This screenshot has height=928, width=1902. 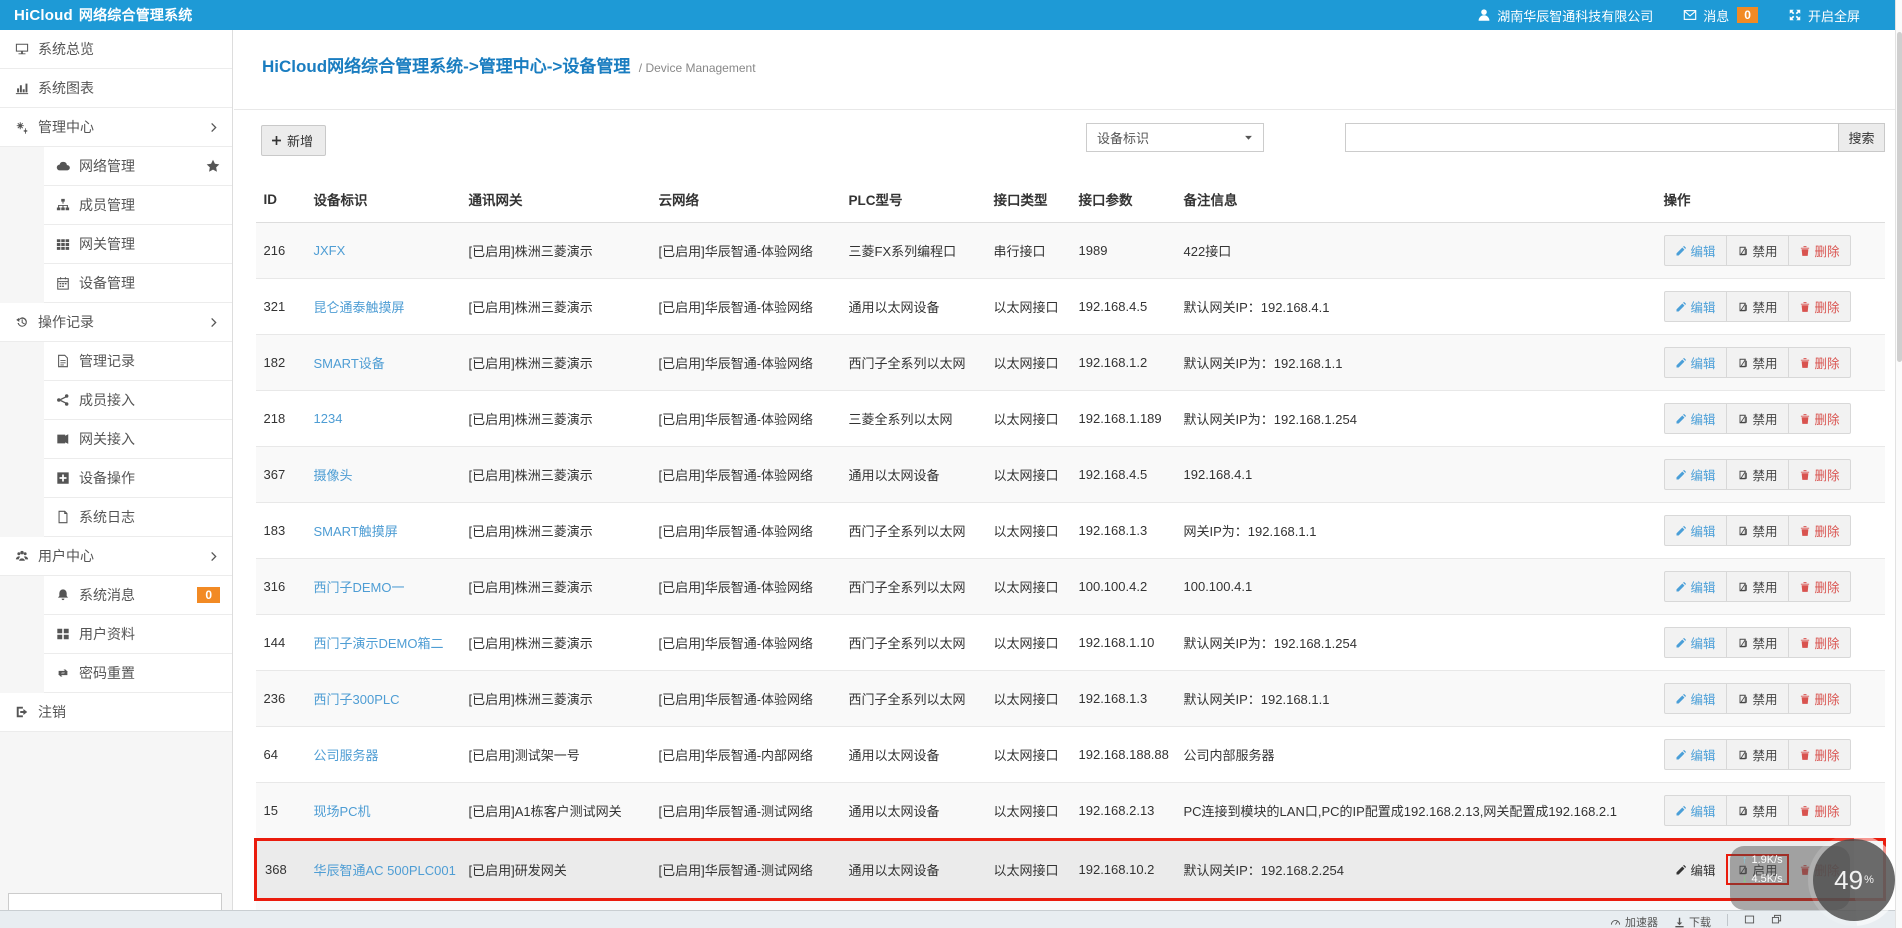 I want to click on sidebar-item-logout: 注销, so click(x=116, y=712).